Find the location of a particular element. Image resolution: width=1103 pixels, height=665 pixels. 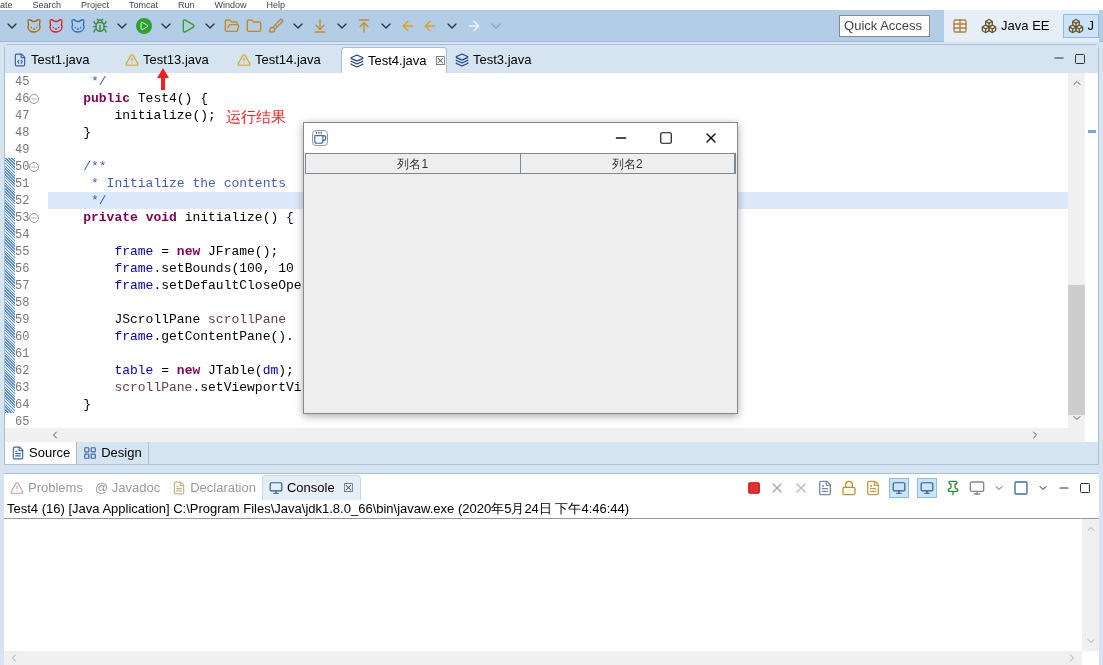

code-line: scrollPane.setViewportVi is located at coordinates (207, 387).